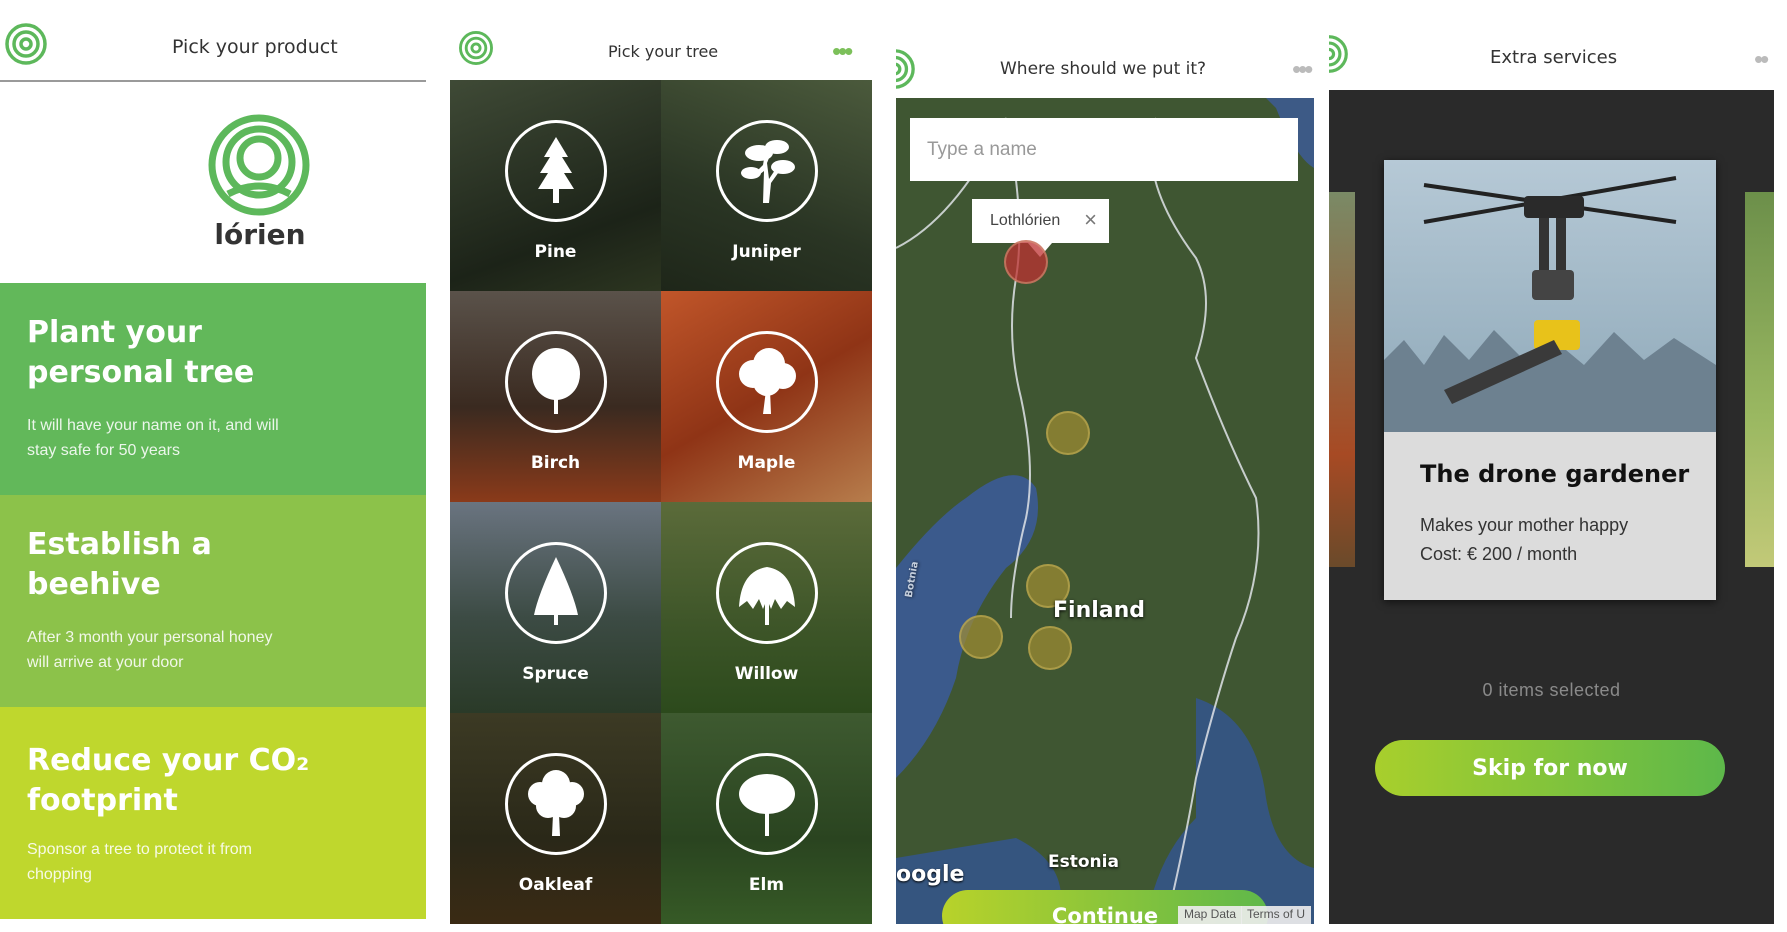 The height and width of the screenshot is (932, 1787). Describe the element at coordinates (1499, 554) in the screenshot. I see `service-cost: Cost: € 200 / month` at that location.